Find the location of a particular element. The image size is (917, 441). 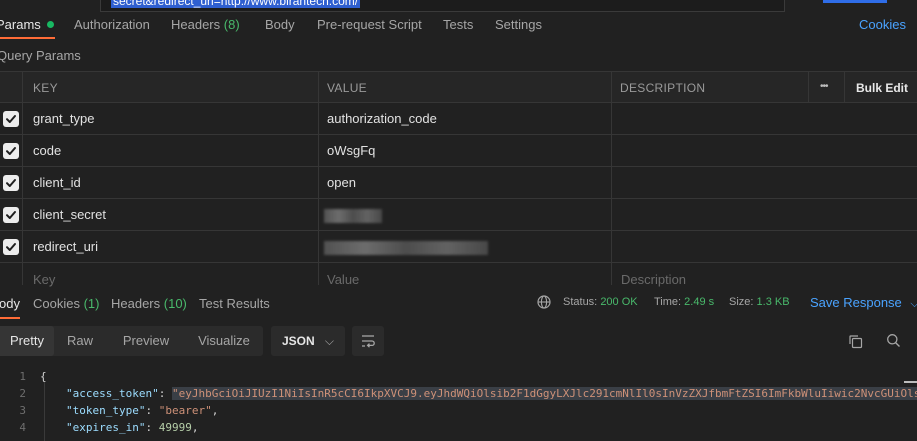

response-view-toolbar: Pretty Raw Preview Visualize JSON ⌵ is located at coordinates (458, 341).